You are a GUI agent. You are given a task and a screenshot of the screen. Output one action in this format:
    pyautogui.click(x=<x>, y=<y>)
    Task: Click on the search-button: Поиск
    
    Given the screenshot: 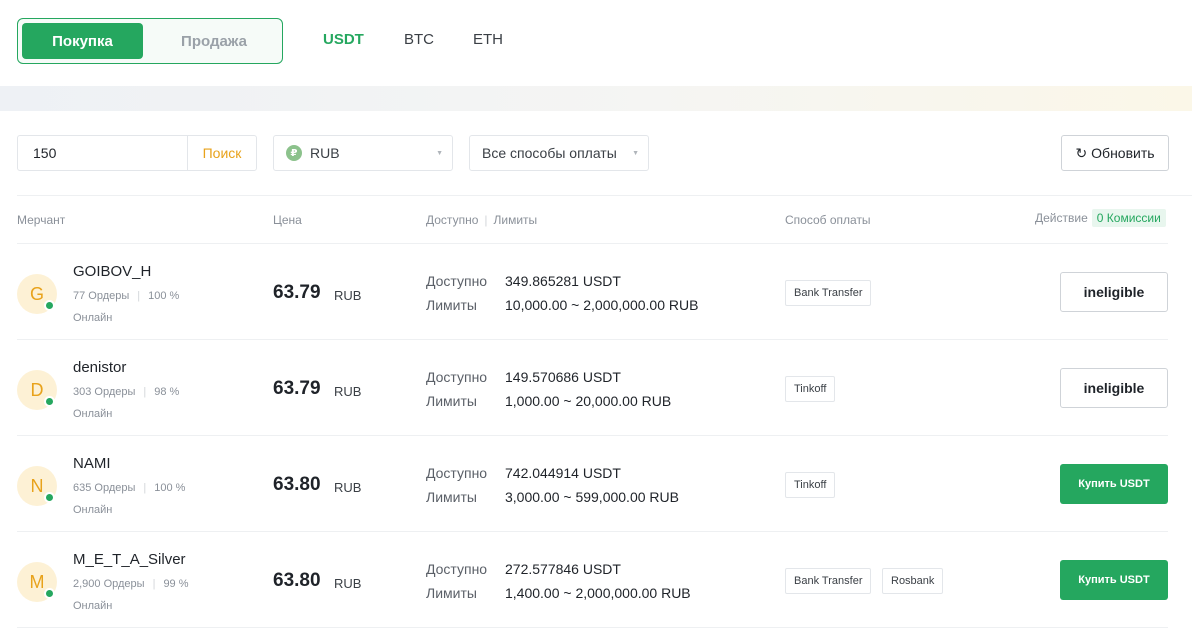 What is the action you would take?
    pyautogui.click(x=221, y=153)
    